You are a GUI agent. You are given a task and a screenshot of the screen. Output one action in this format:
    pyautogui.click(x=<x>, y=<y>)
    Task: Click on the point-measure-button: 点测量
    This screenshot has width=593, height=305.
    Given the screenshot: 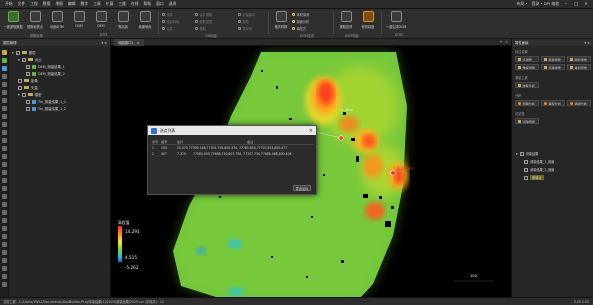 What is the action you would take?
    pyautogui.click(x=527, y=59)
    